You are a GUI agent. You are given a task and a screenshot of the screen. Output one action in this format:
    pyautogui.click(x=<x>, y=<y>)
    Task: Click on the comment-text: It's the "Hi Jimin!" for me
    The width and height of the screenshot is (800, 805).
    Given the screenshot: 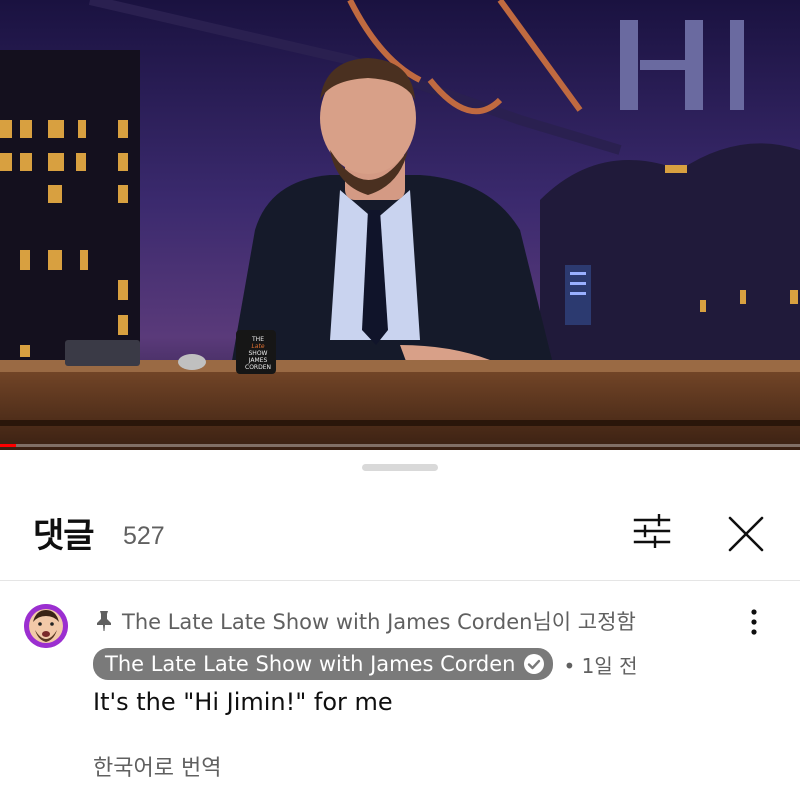 What is the action you would take?
    pyautogui.click(x=243, y=702)
    